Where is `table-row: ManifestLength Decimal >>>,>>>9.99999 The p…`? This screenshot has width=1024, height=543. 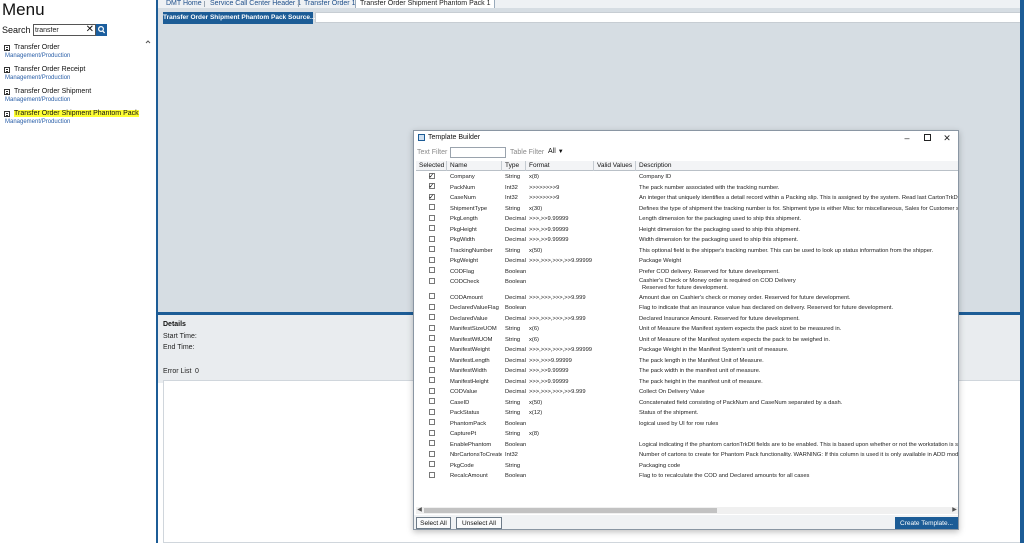 table-row: ManifestLength Decimal >>>,>>>9.99999 The p… is located at coordinates (687, 361).